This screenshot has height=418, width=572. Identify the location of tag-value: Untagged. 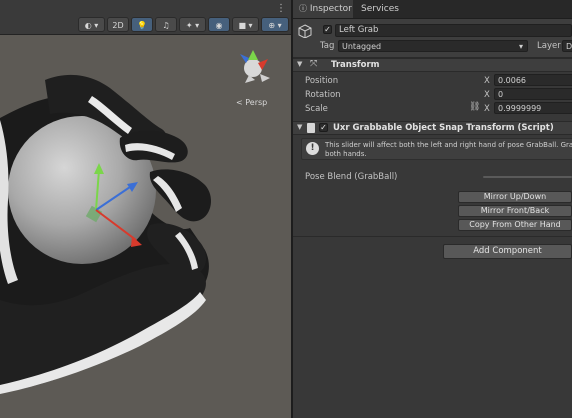
(362, 46).